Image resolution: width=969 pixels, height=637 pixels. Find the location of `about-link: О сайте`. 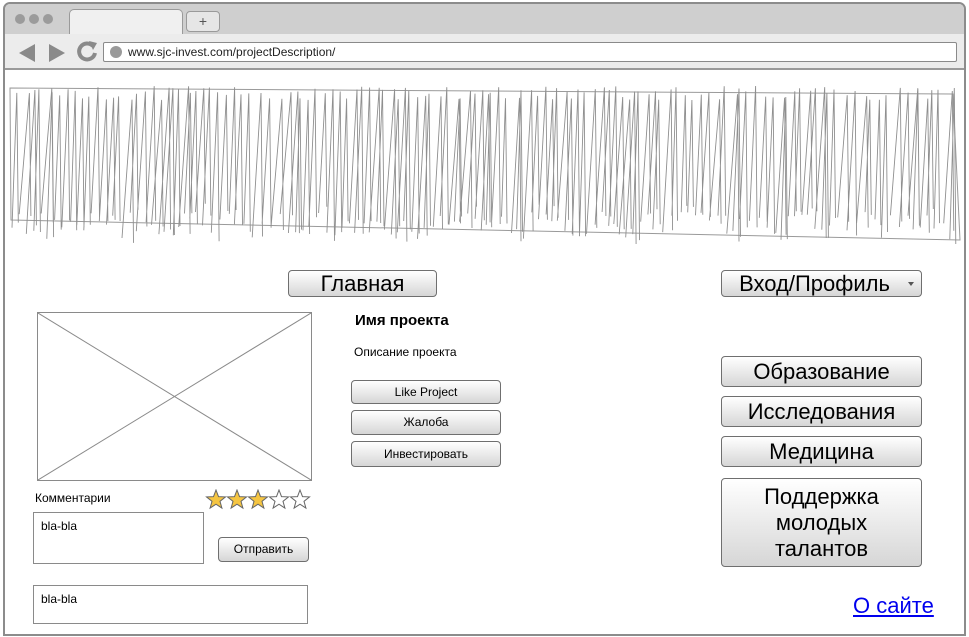

about-link: О сайте is located at coordinates (893, 606).